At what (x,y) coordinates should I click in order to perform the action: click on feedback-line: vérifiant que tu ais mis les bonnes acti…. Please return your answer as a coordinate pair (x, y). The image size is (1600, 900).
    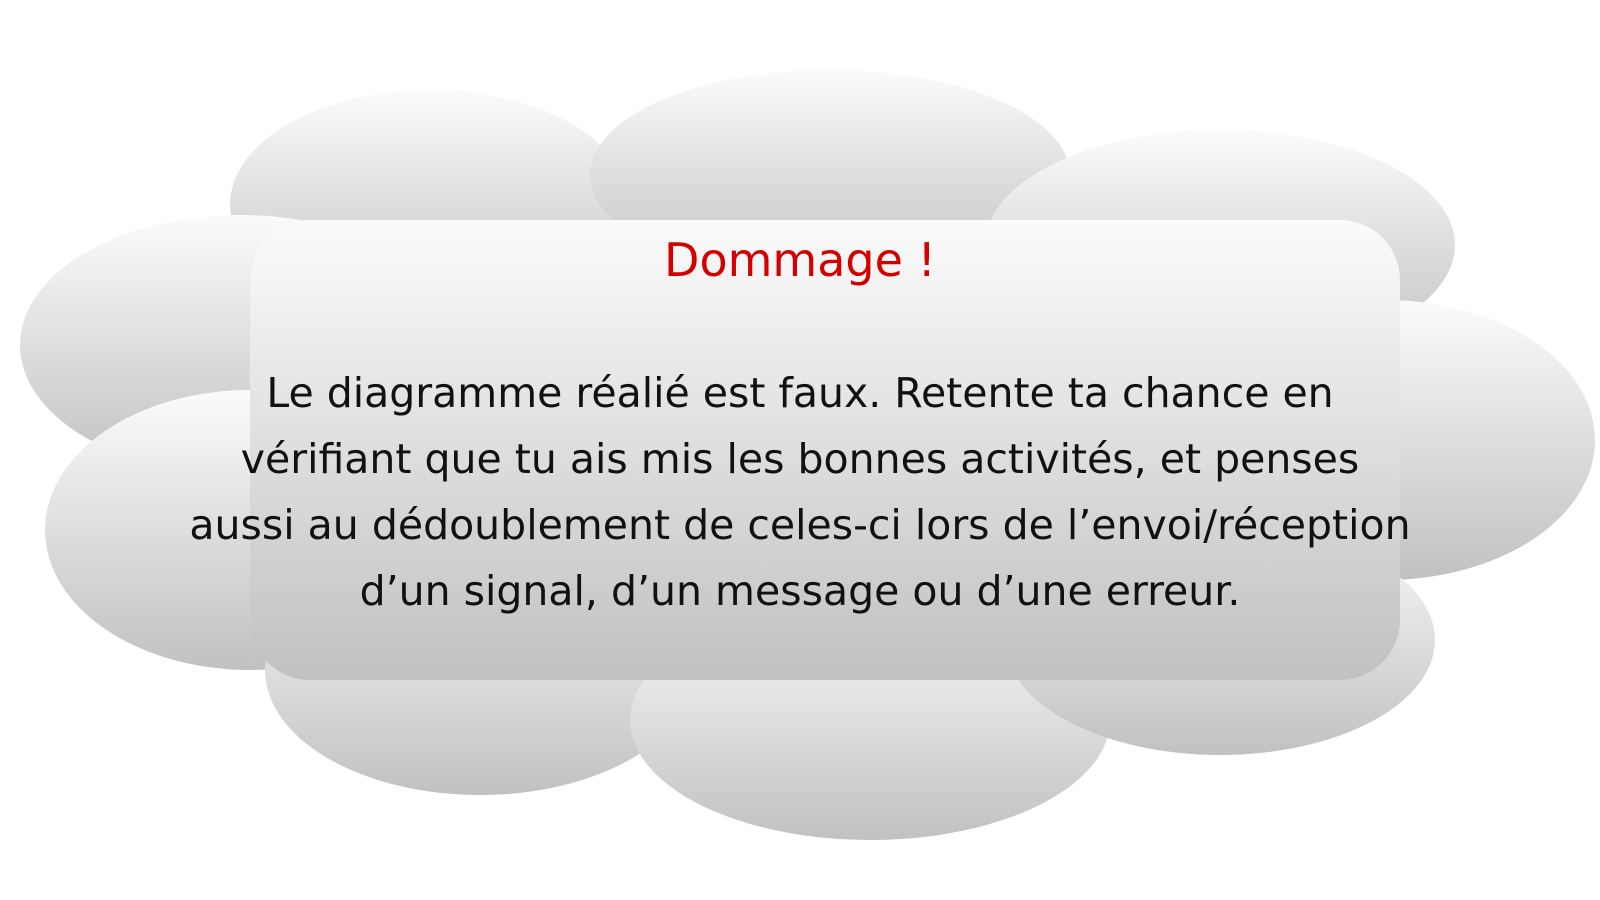
    Looking at the image, I should click on (800, 459).